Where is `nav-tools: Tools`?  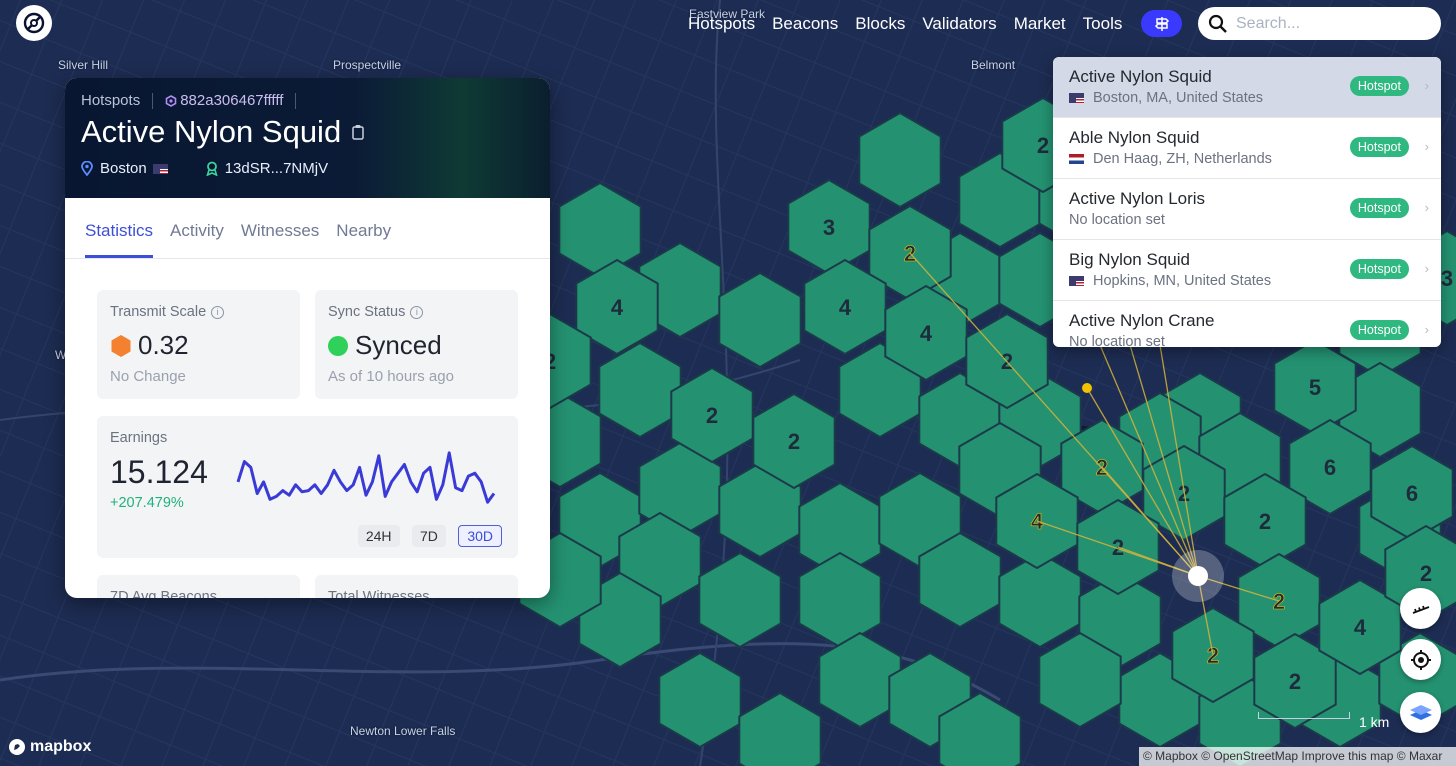 nav-tools: Tools is located at coordinates (1103, 24).